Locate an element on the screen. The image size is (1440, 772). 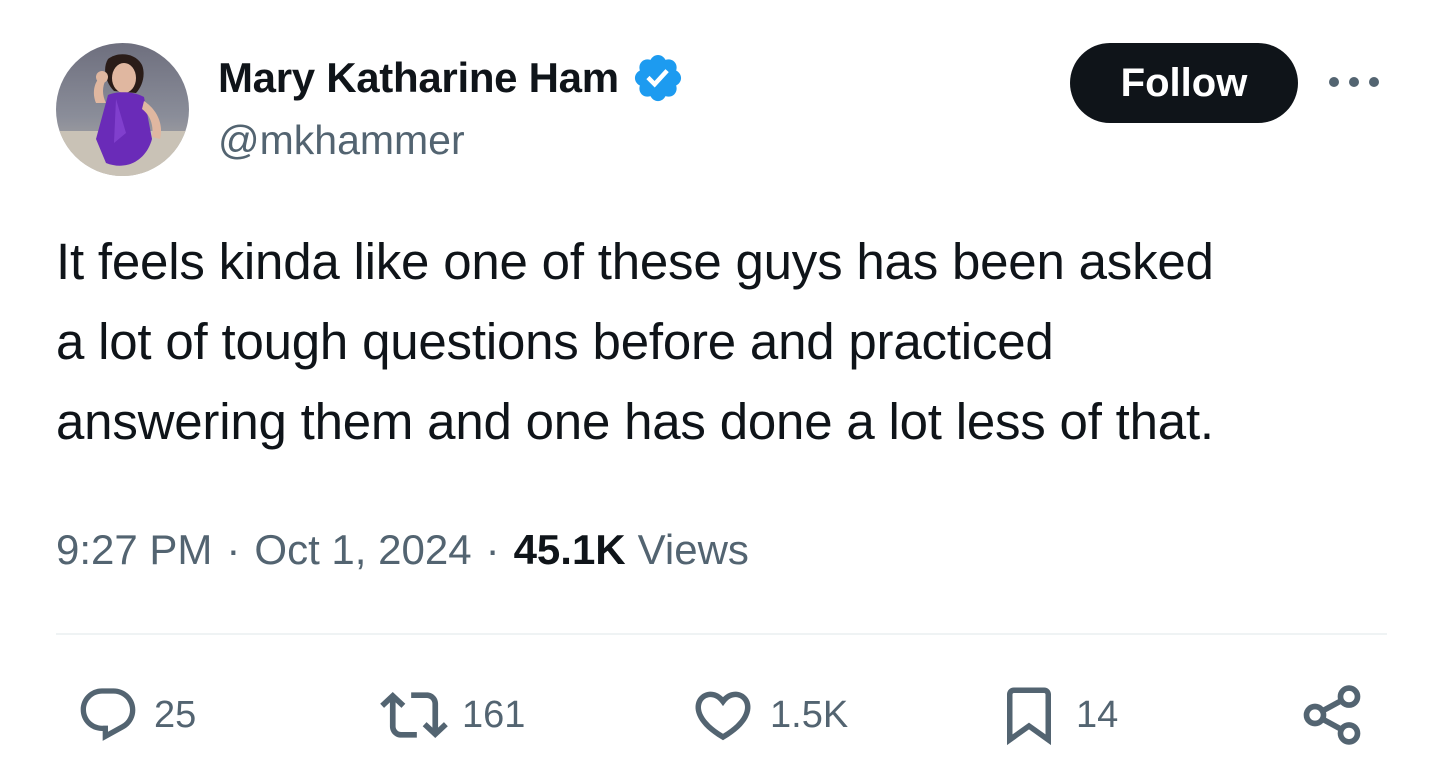
avatar-image is located at coordinates (122, 109).